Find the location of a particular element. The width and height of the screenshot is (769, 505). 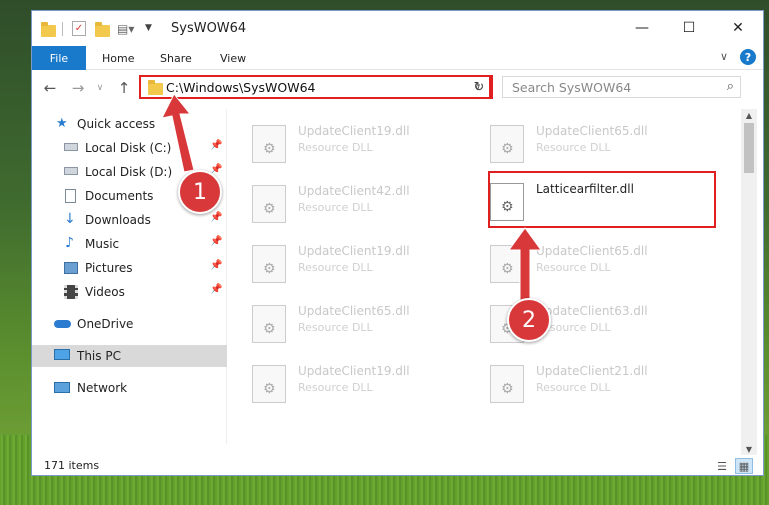

tab-view: View is located at coordinates (233, 58).